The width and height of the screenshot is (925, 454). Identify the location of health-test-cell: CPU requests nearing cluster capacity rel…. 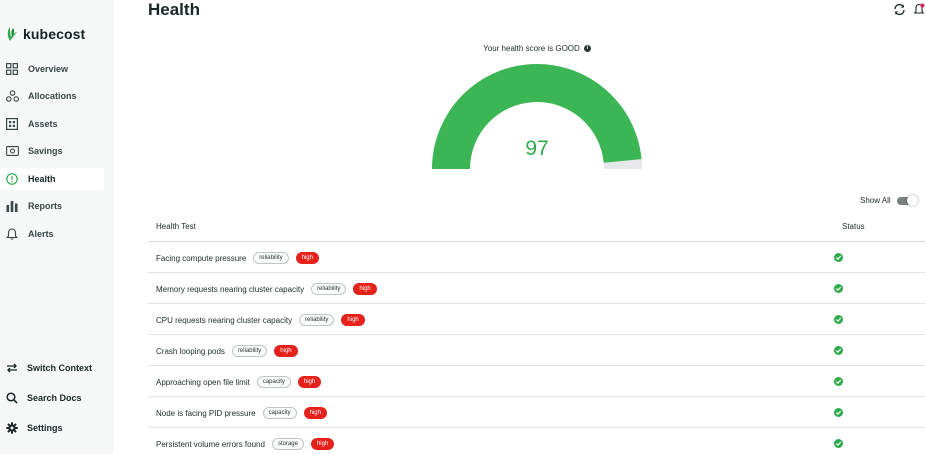
(260, 320).